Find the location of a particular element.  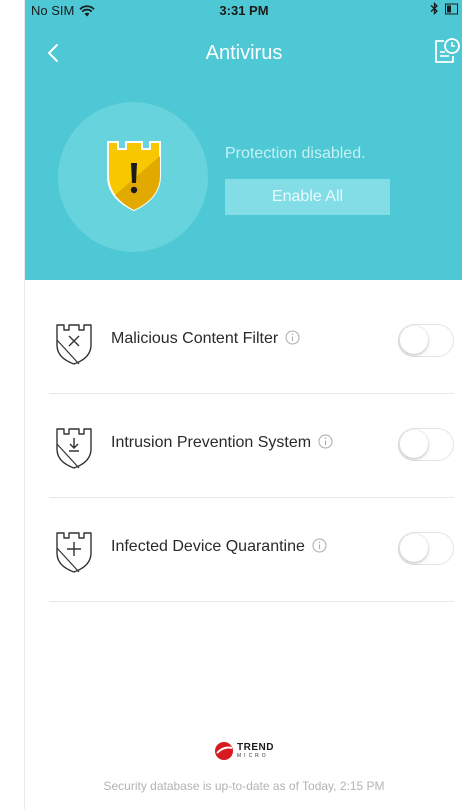

trend-micro-logo: TREND MICRO is located at coordinates (243, 751).